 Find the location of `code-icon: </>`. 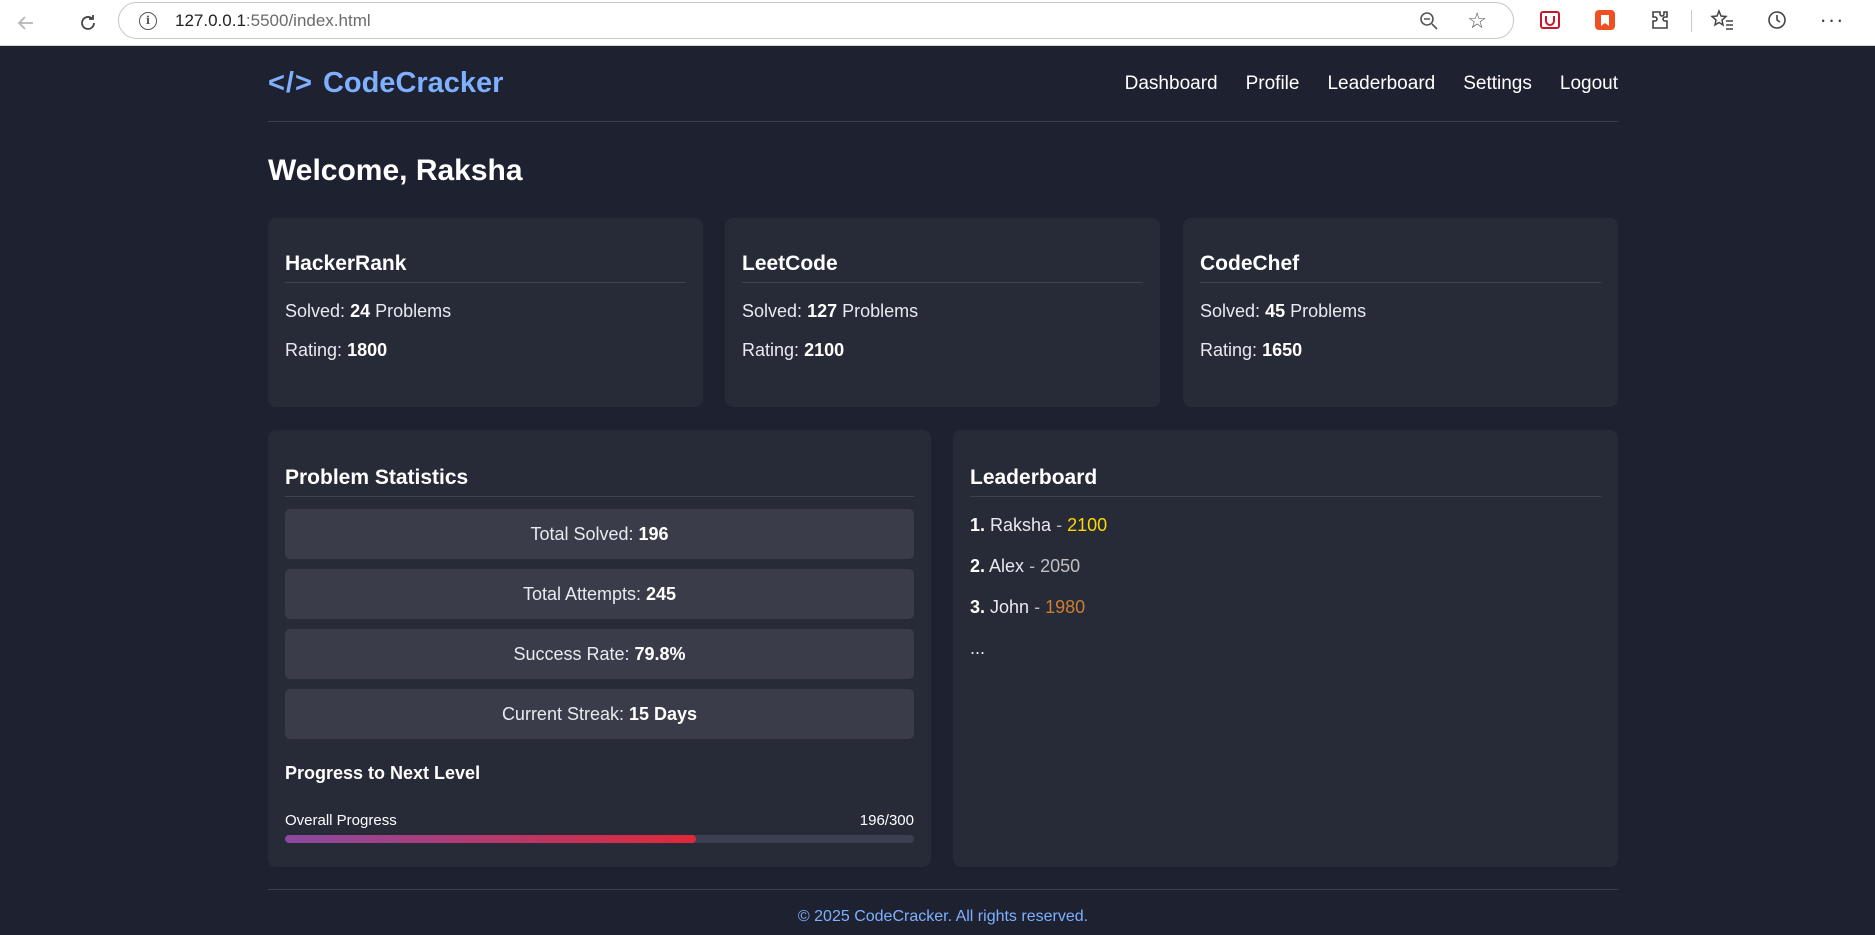

code-icon: </> is located at coordinates (290, 83).